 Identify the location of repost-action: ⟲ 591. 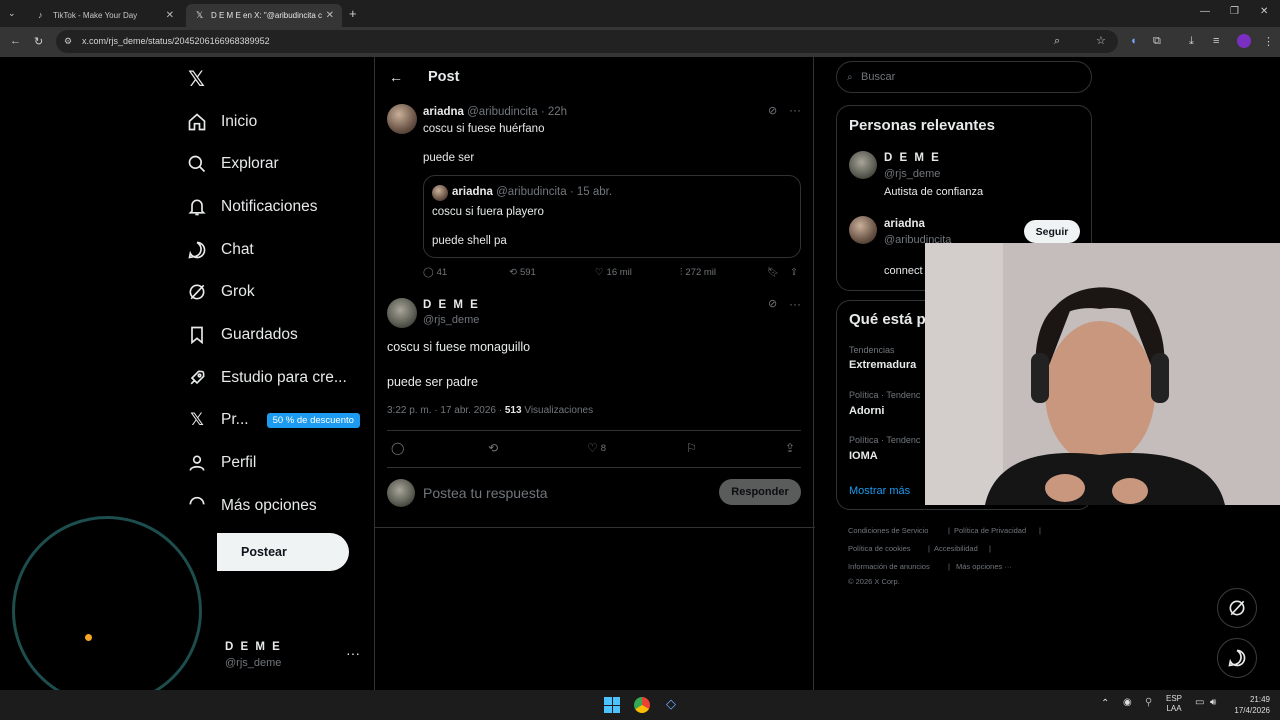
(522, 272).